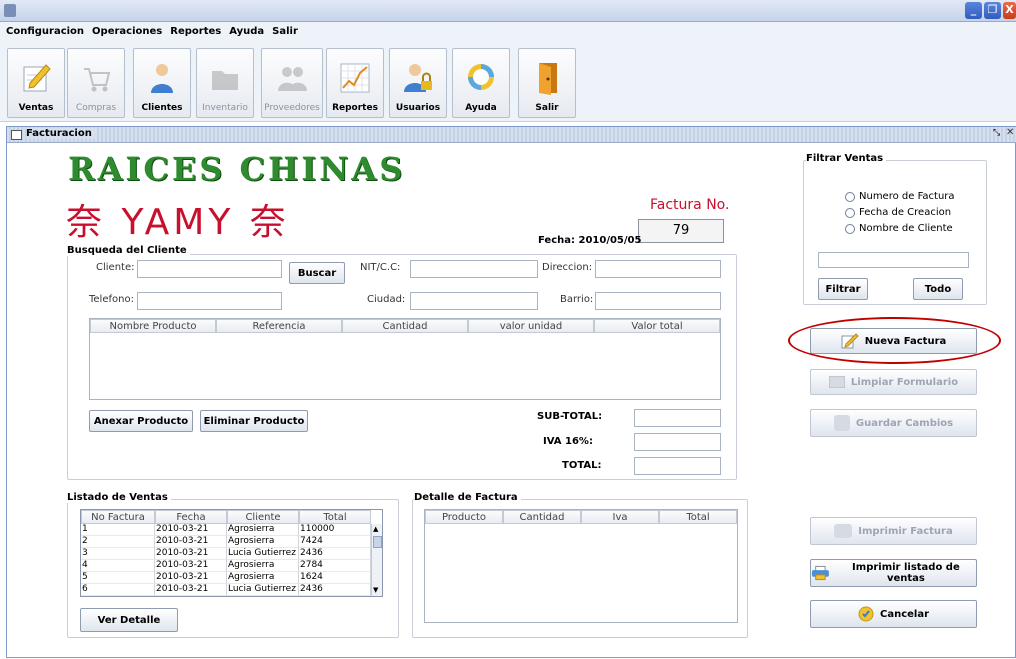 This screenshot has height=659, width=1016. I want to click on cliente-input, so click(209, 269).